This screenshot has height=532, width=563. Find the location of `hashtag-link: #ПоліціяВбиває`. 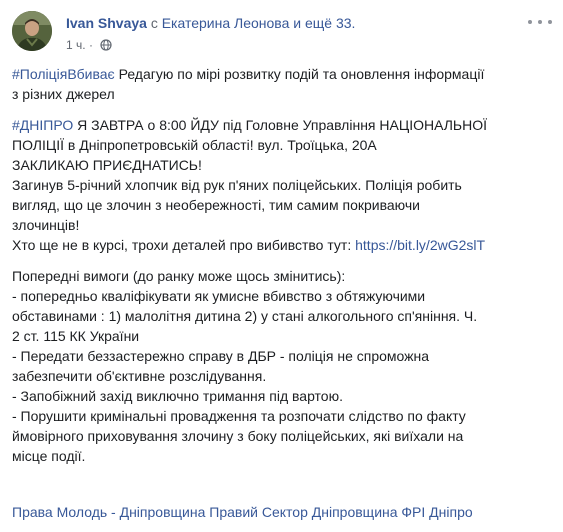

hashtag-link: #ПоліціяВбиває is located at coordinates (63, 74).